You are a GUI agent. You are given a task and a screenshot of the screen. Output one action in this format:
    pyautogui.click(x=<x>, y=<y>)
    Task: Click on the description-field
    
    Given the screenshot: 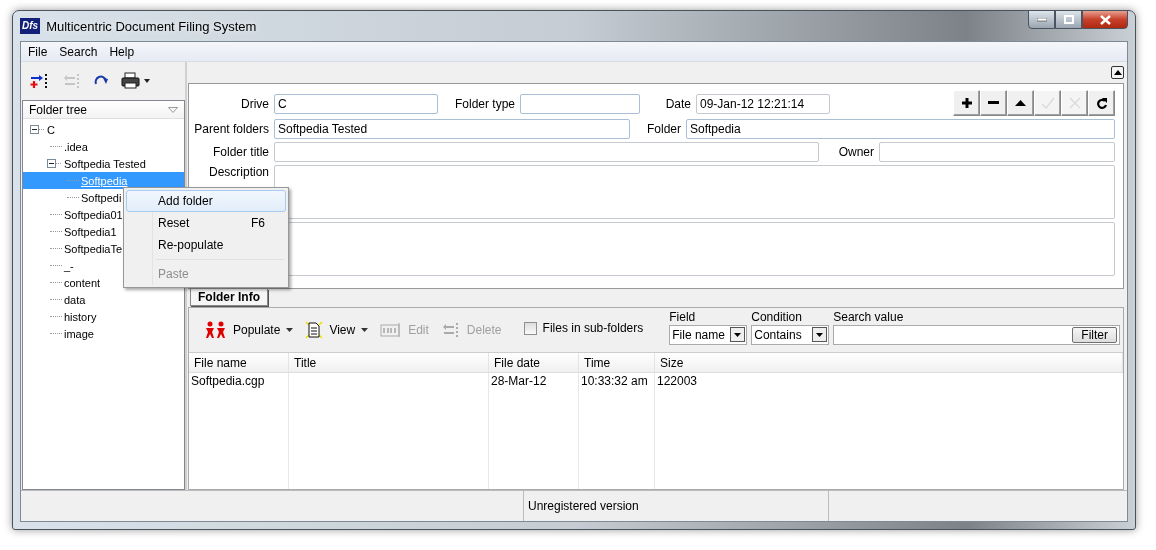 What is the action you would take?
    pyautogui.click(x=694, y=192)
    